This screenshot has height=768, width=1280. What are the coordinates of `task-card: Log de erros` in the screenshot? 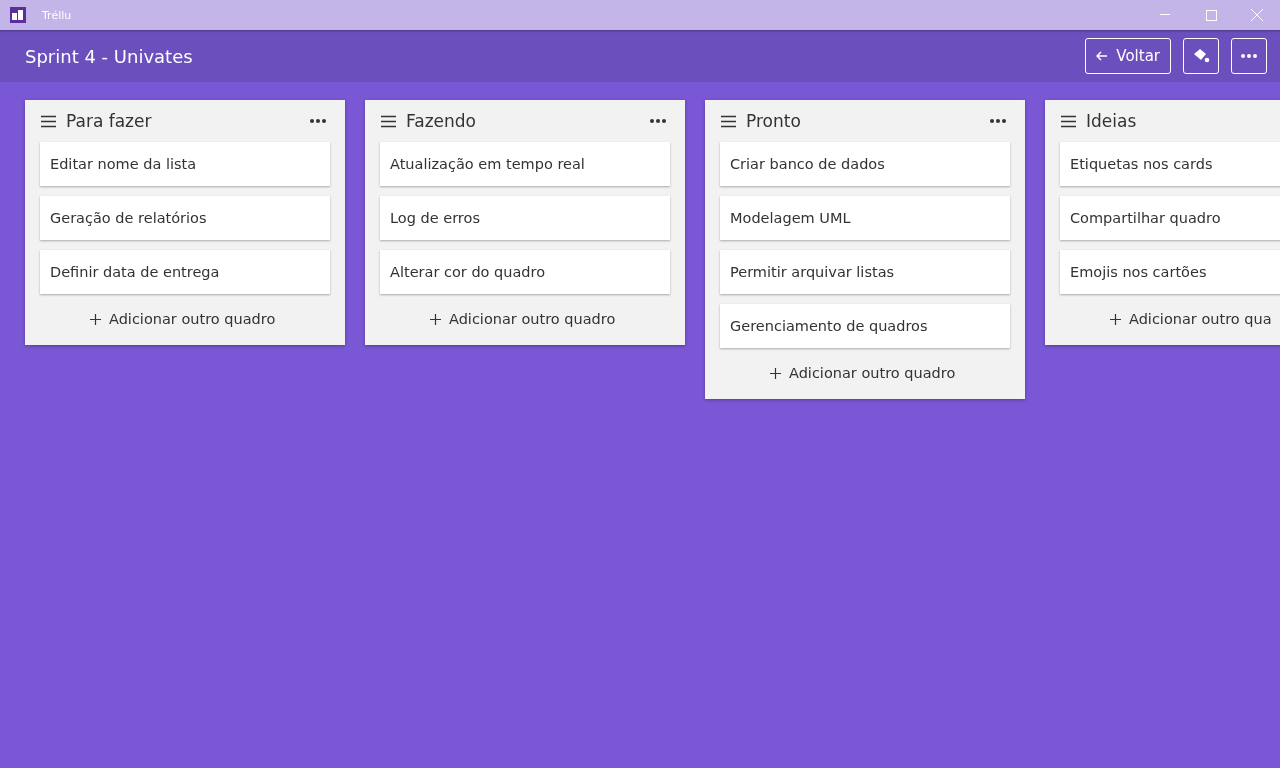 It's located at (525, 218).